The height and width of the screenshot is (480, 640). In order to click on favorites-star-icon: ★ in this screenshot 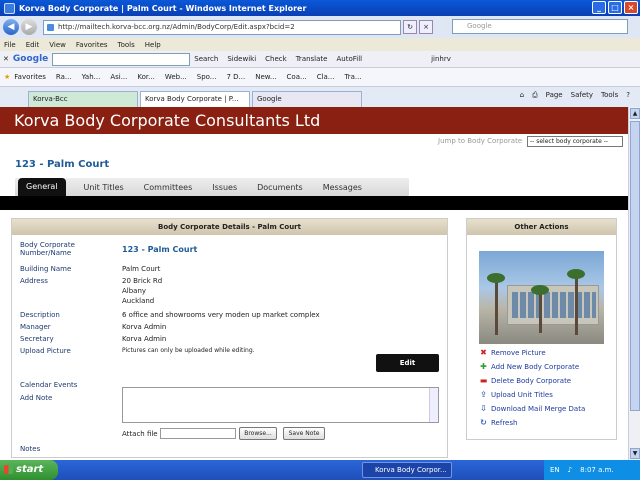, I will do `click(7, 77)`.